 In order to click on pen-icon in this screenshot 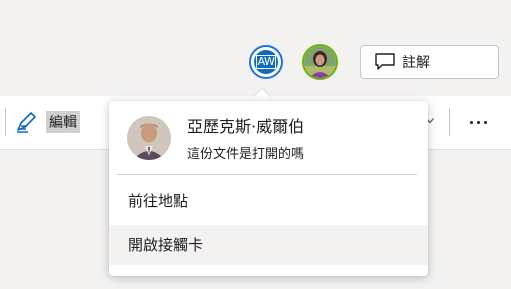, I will do `click(26, 122)`.